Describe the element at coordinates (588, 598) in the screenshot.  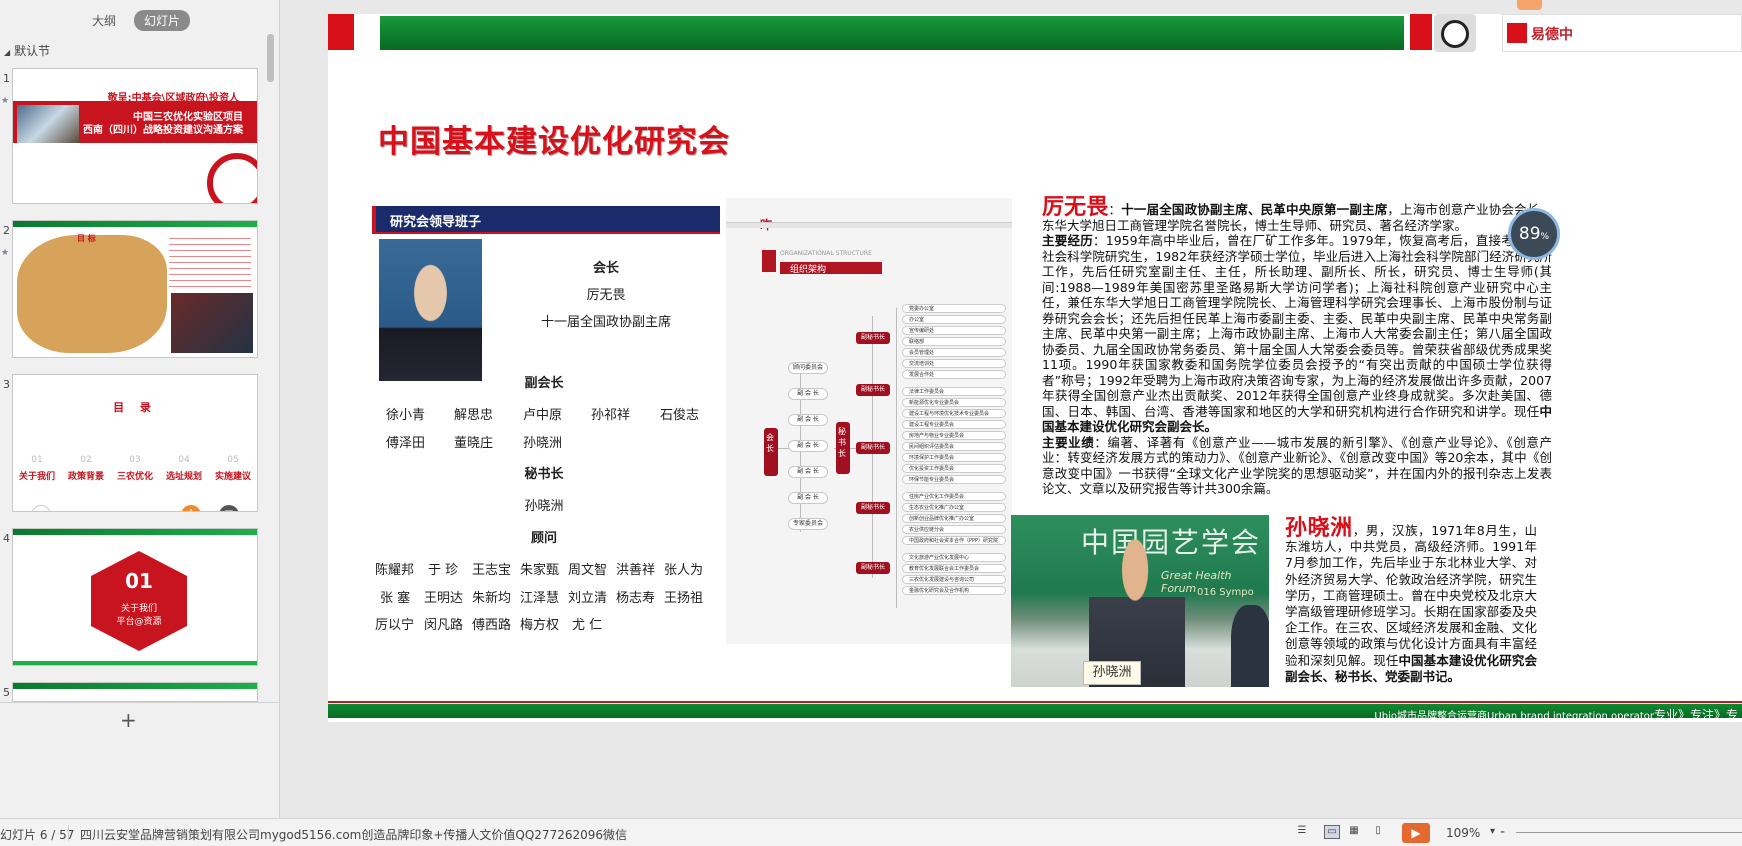
I see `advisor-name: 刘立清` at that location.